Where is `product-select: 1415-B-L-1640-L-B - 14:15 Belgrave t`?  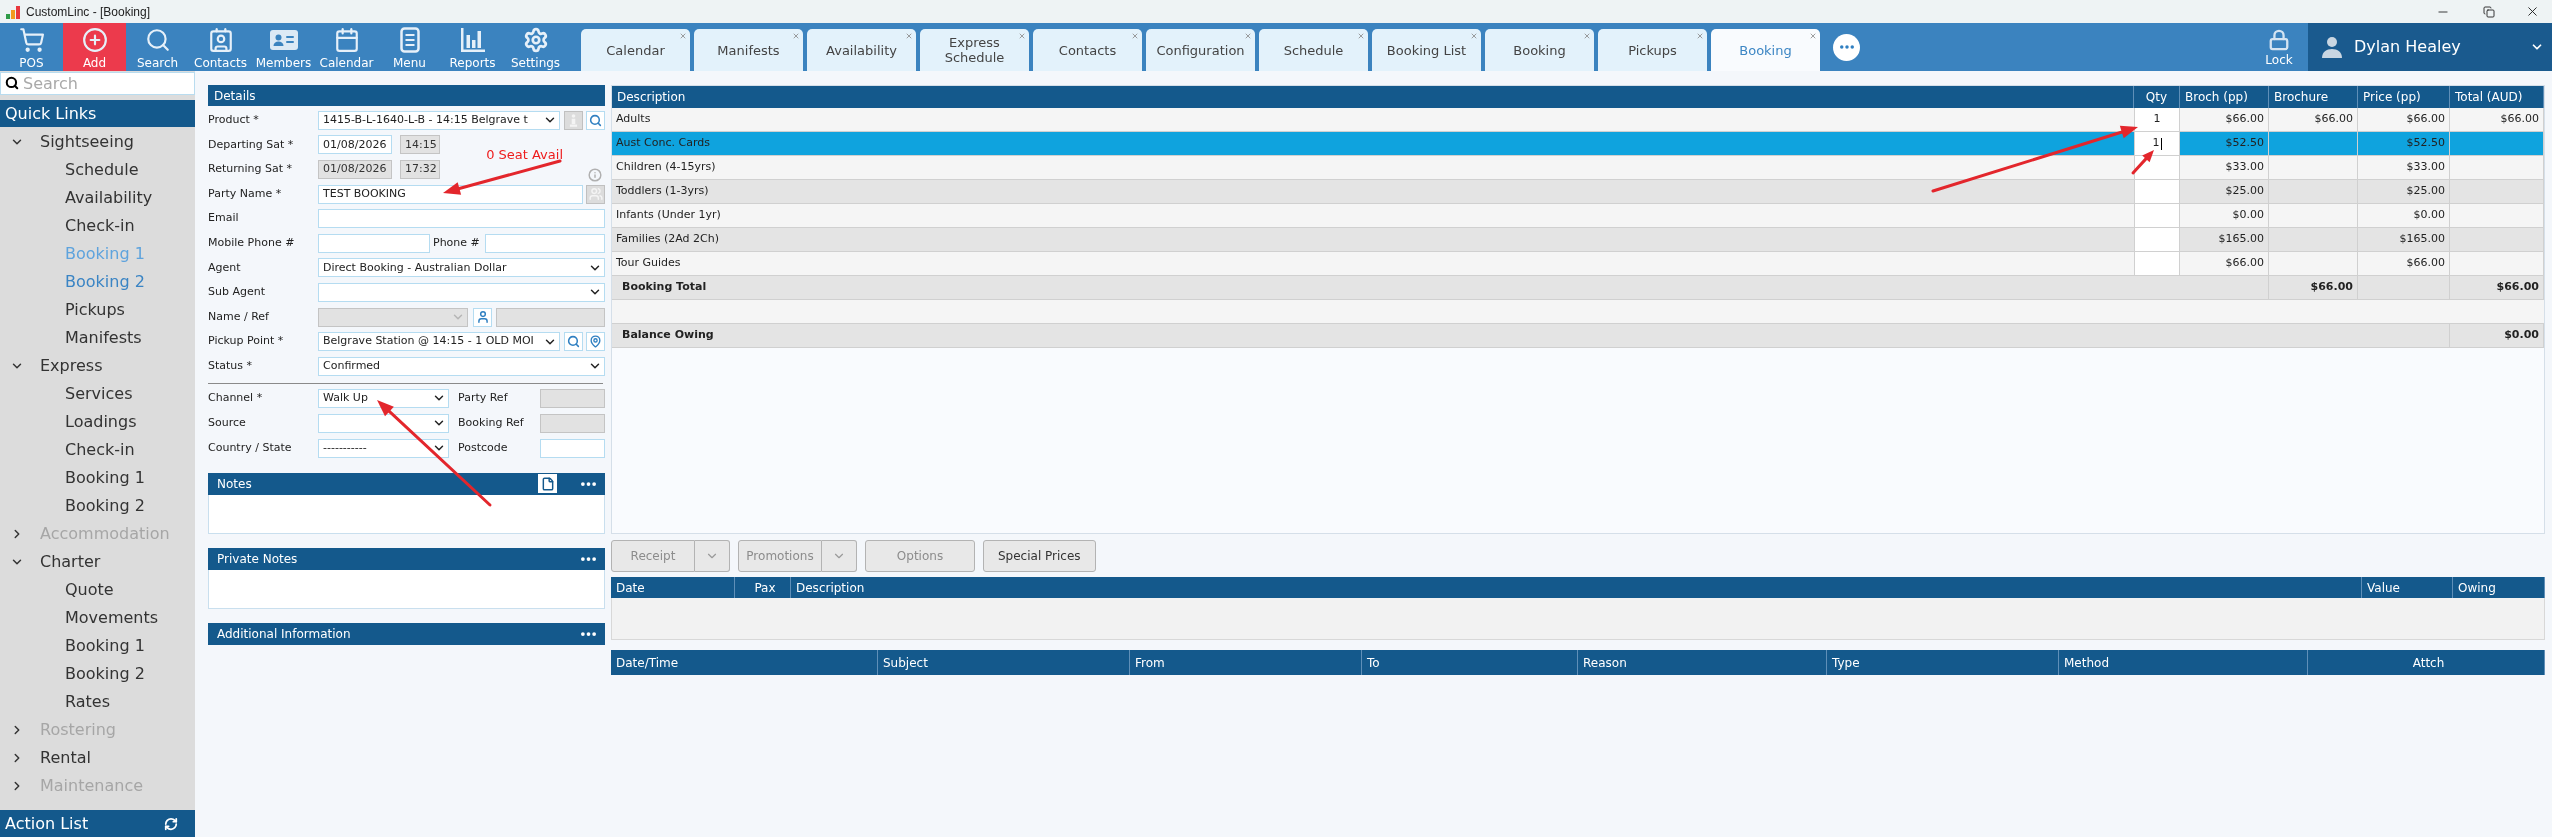 product-select: 1415-B-L-1640-L-B - 14:15 Belgrave t is located at coordinates (439, 120).